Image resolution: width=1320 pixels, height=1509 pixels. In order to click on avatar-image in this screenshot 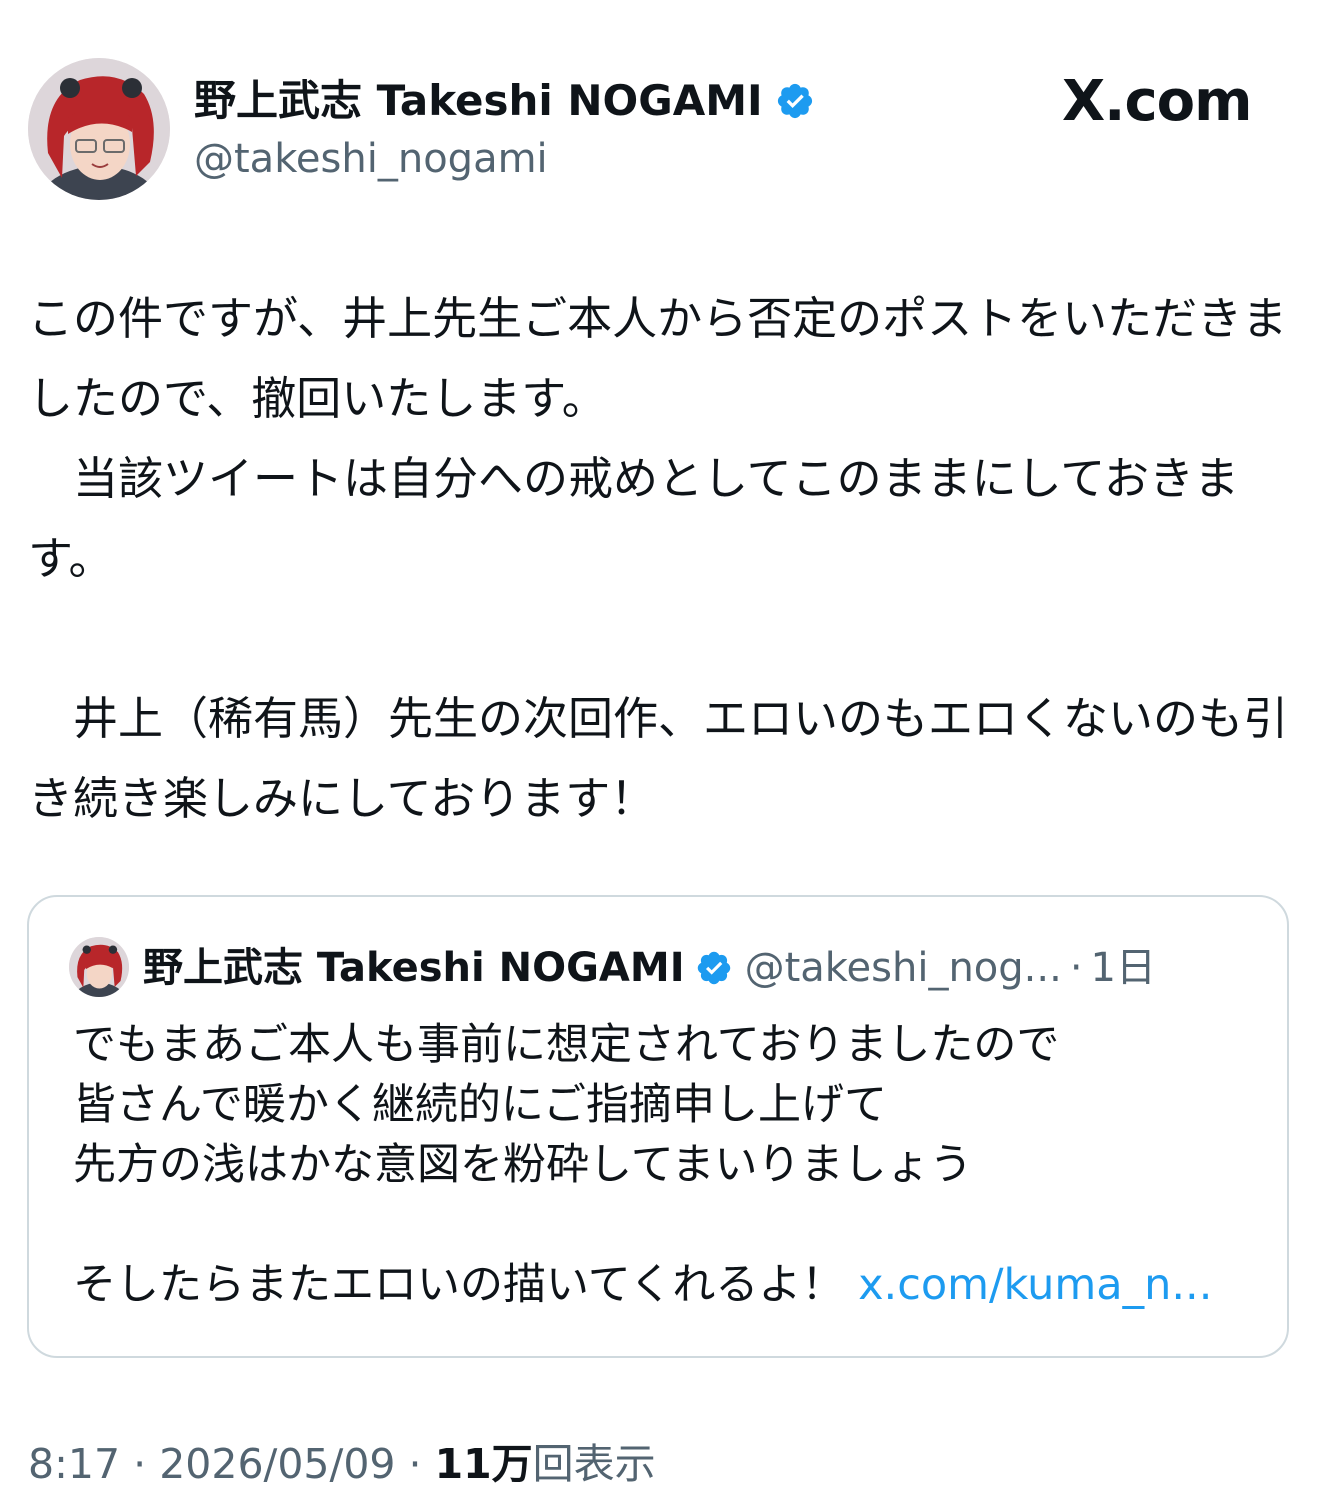, I will do `click(99, 129)`.